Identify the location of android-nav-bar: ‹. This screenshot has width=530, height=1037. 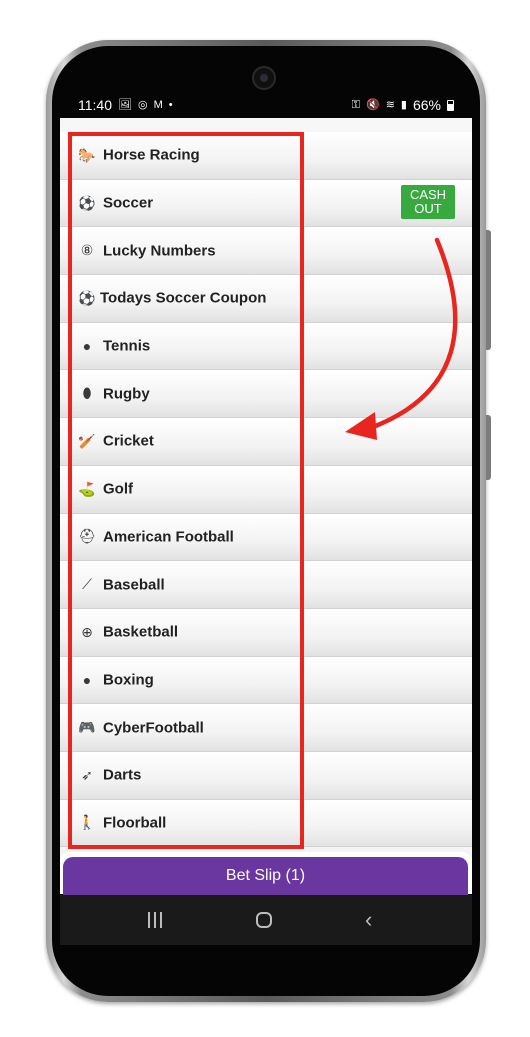
(266, 920).